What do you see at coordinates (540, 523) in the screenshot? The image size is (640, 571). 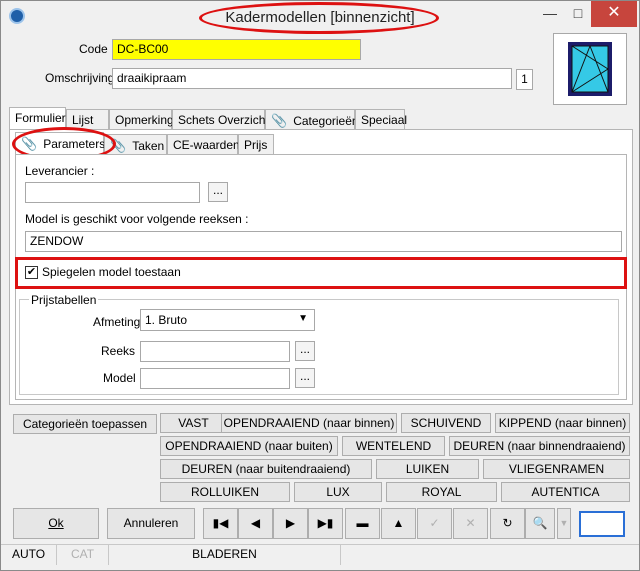 I see `search-icon: 🔍` at bounding box center [540, 523].